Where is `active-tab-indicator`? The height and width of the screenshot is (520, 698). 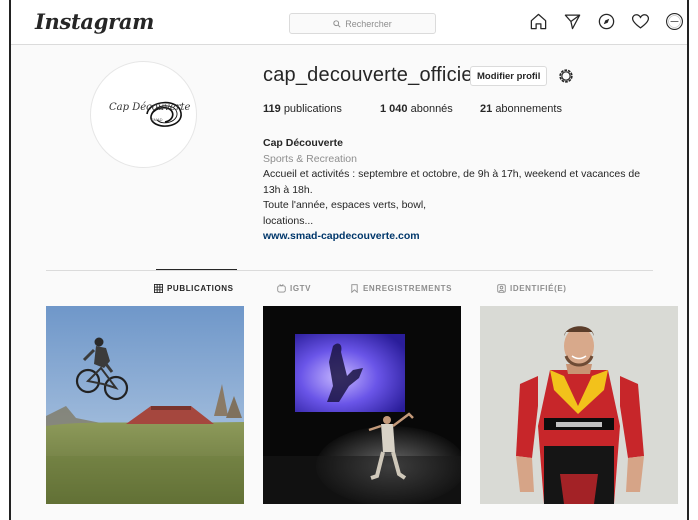
active-tab-indicator is located at coordinates (196, 269).